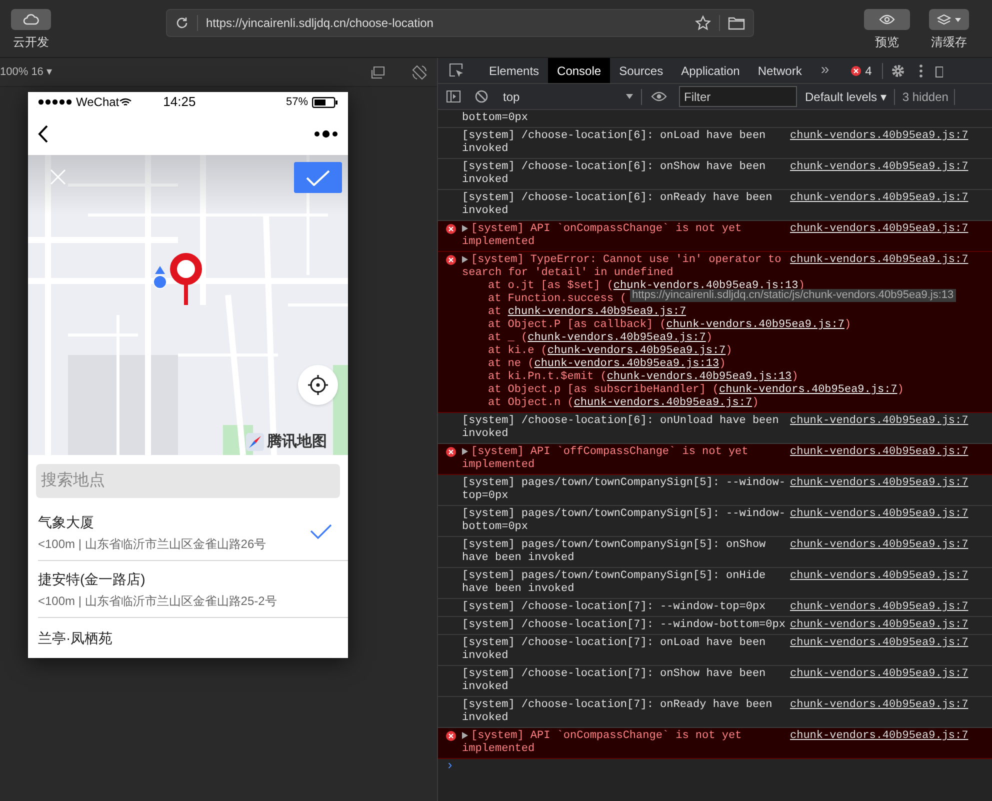 The width and height of the screenshot is (992, 801). Describe the element at coordinates (481, 96) in the screenshot. I see `clear-icon` at that location.